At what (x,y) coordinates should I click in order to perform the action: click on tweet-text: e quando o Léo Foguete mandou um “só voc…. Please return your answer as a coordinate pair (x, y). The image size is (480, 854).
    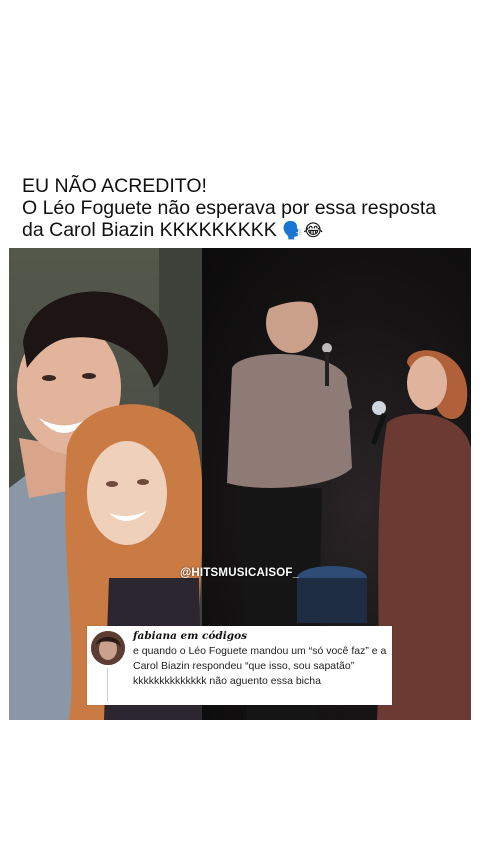
    Looking at the image, I should click on (260, 666).